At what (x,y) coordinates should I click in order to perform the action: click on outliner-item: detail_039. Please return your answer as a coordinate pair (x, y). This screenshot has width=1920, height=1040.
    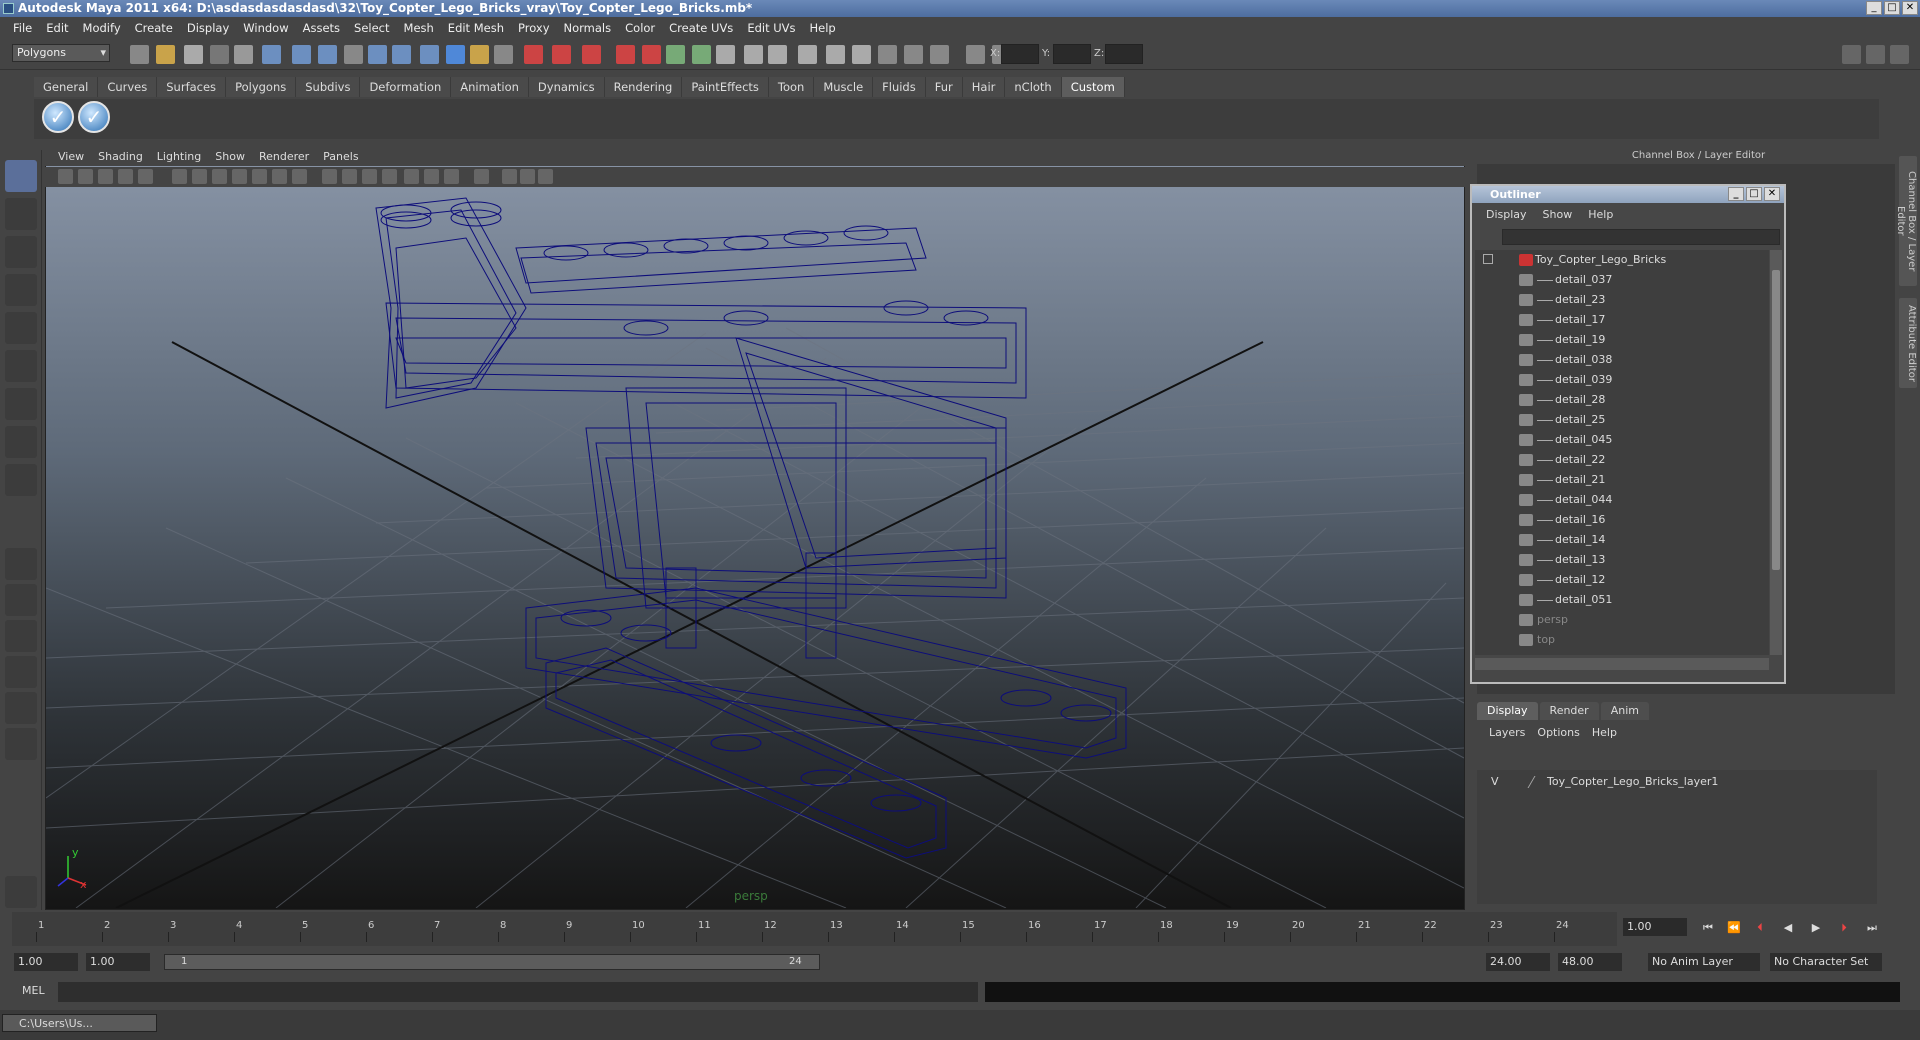
    Looking at the image, I should click on (1620, 380).